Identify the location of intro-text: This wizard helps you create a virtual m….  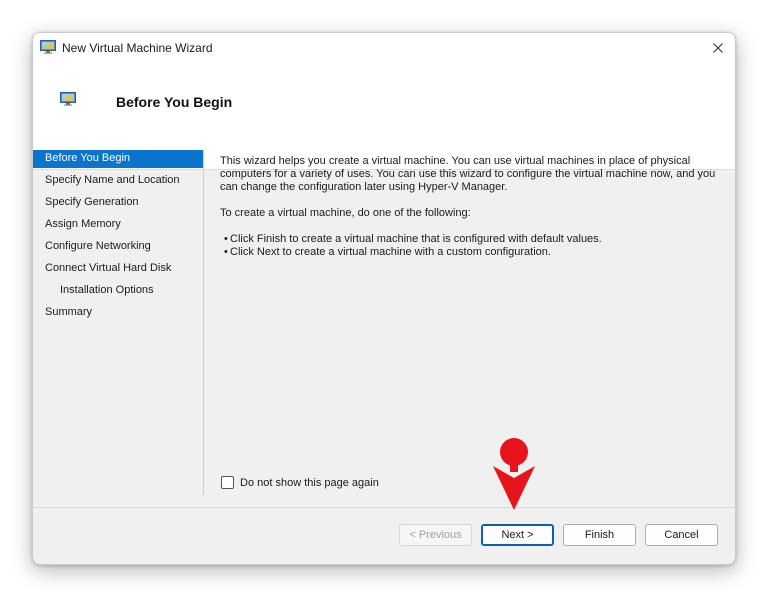
(468, 174).